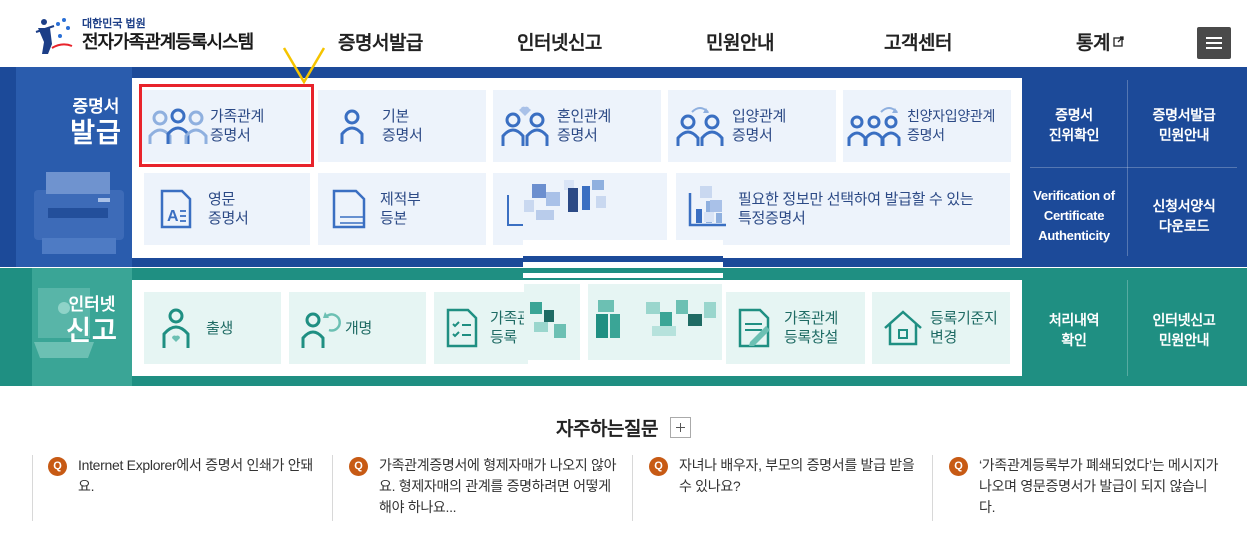 The height and width of the screenshot is (544, 1247). What do you see at coordinates (525, 126) in the screenshot?
I see `marriage-icon` at bounding box center [525, 126].